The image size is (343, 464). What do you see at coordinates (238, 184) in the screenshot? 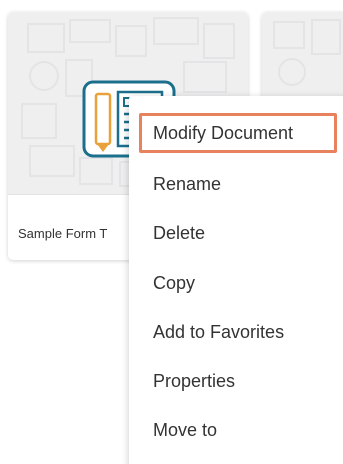
I see `menu-item-rename: Rename` at bounding box center [238, 184].